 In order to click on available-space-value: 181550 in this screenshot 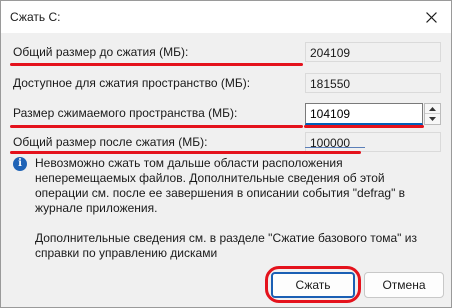, I will do `click(373, 83)`.